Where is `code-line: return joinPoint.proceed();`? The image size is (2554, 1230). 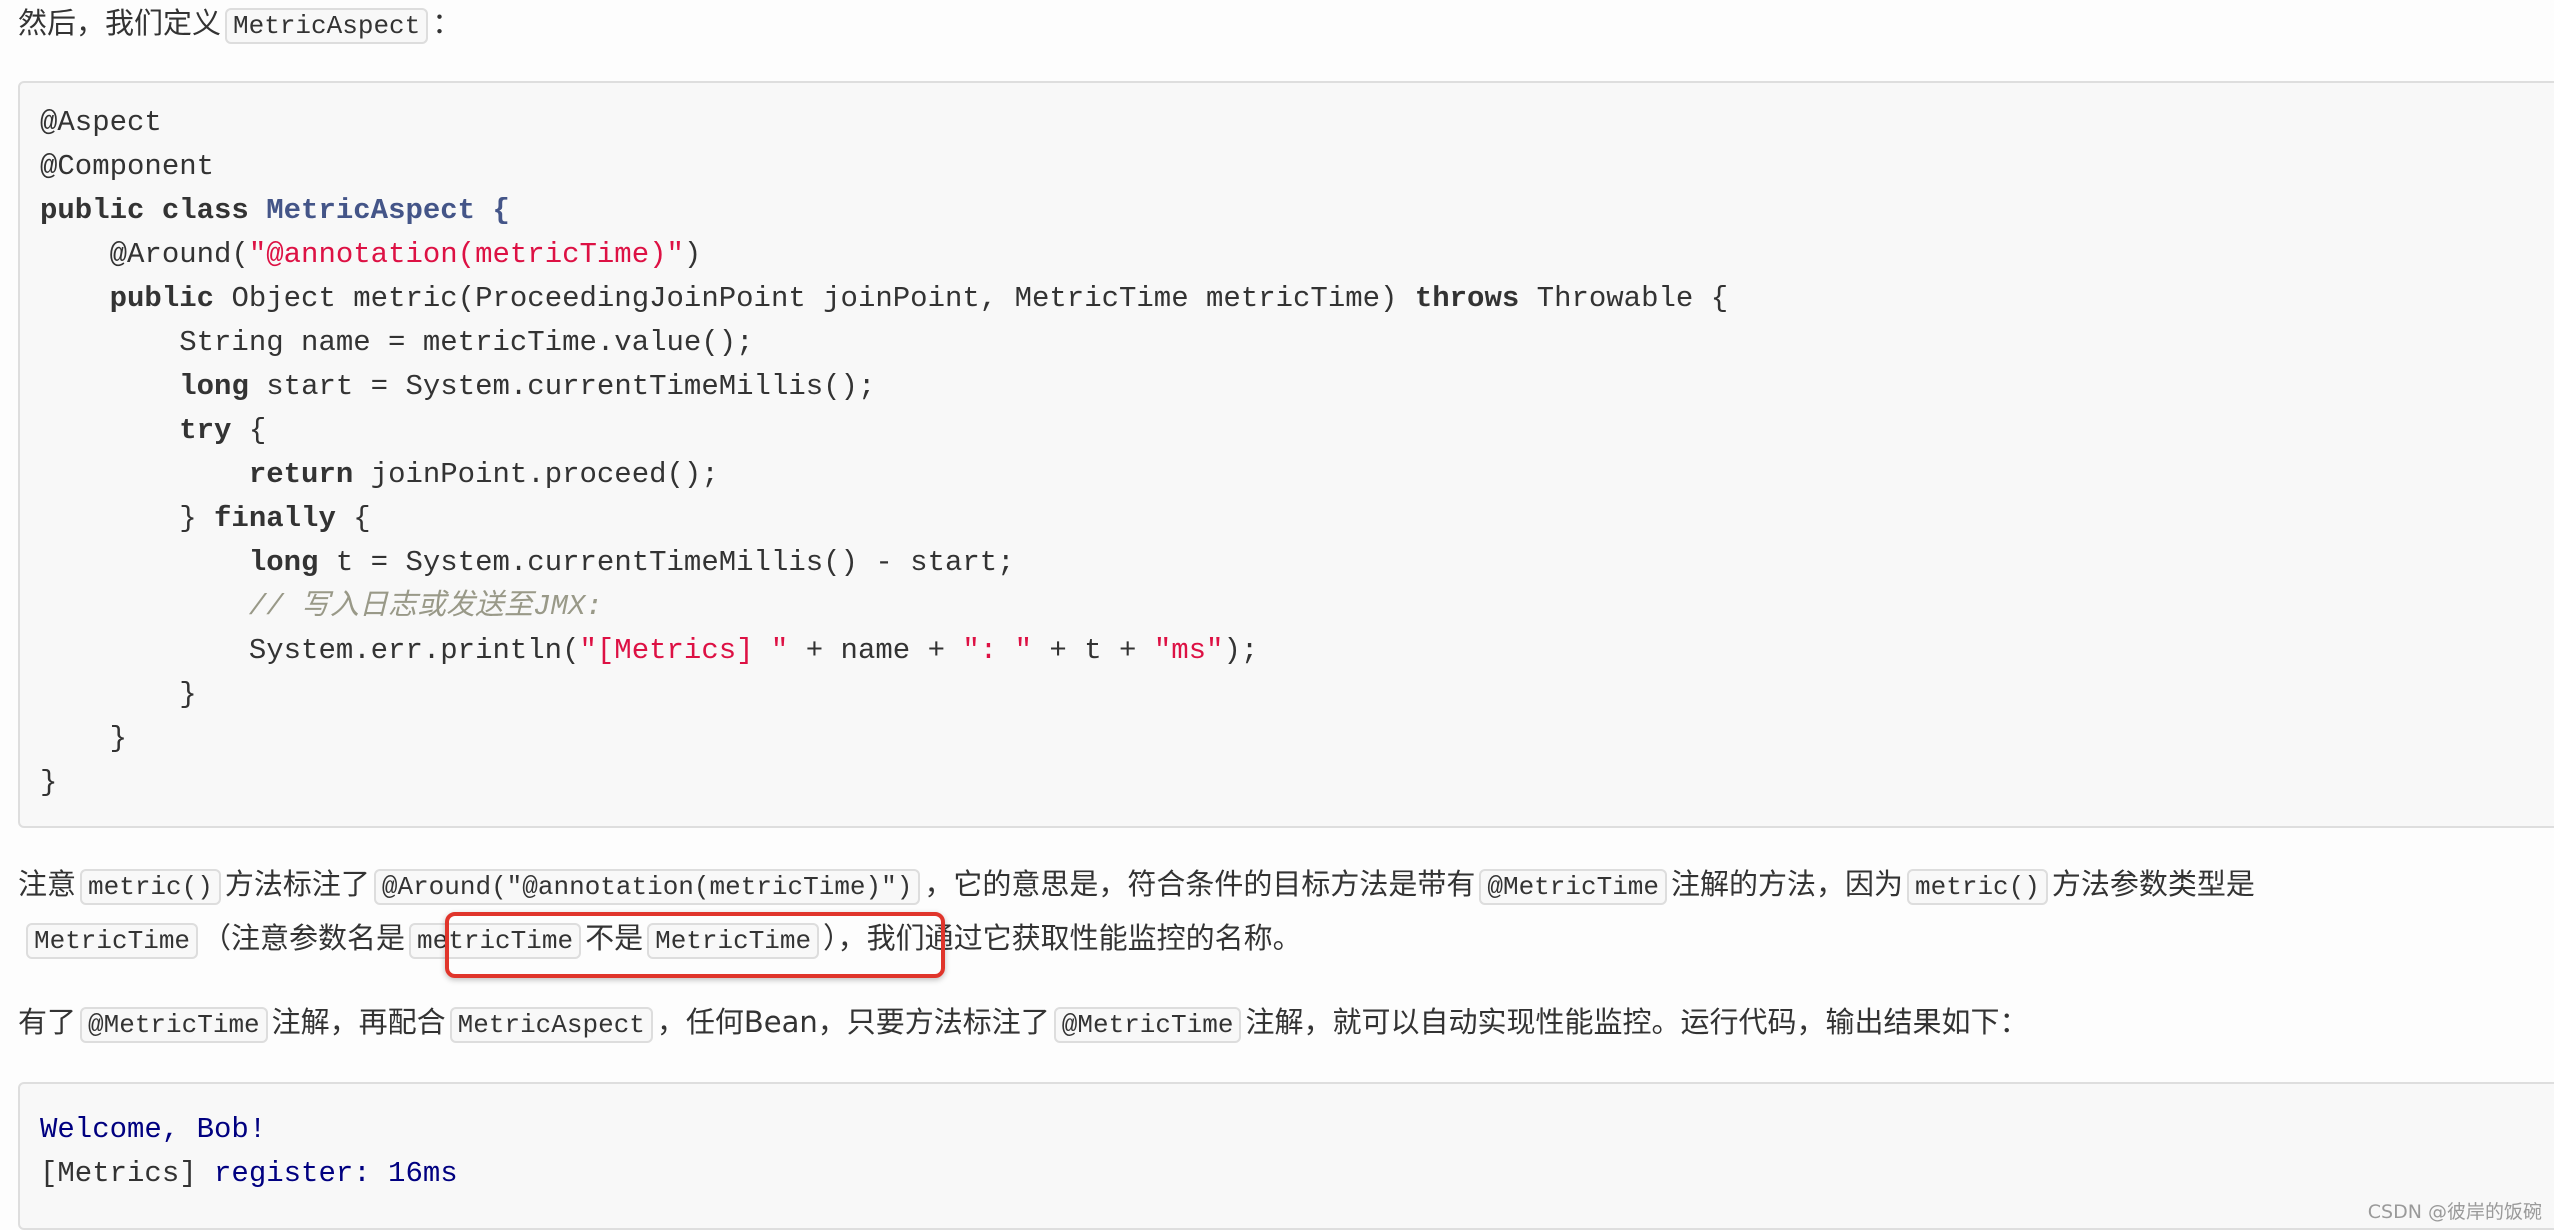
code-line: return joinPoint.proceed(); is located at coordinates (1291, 475).